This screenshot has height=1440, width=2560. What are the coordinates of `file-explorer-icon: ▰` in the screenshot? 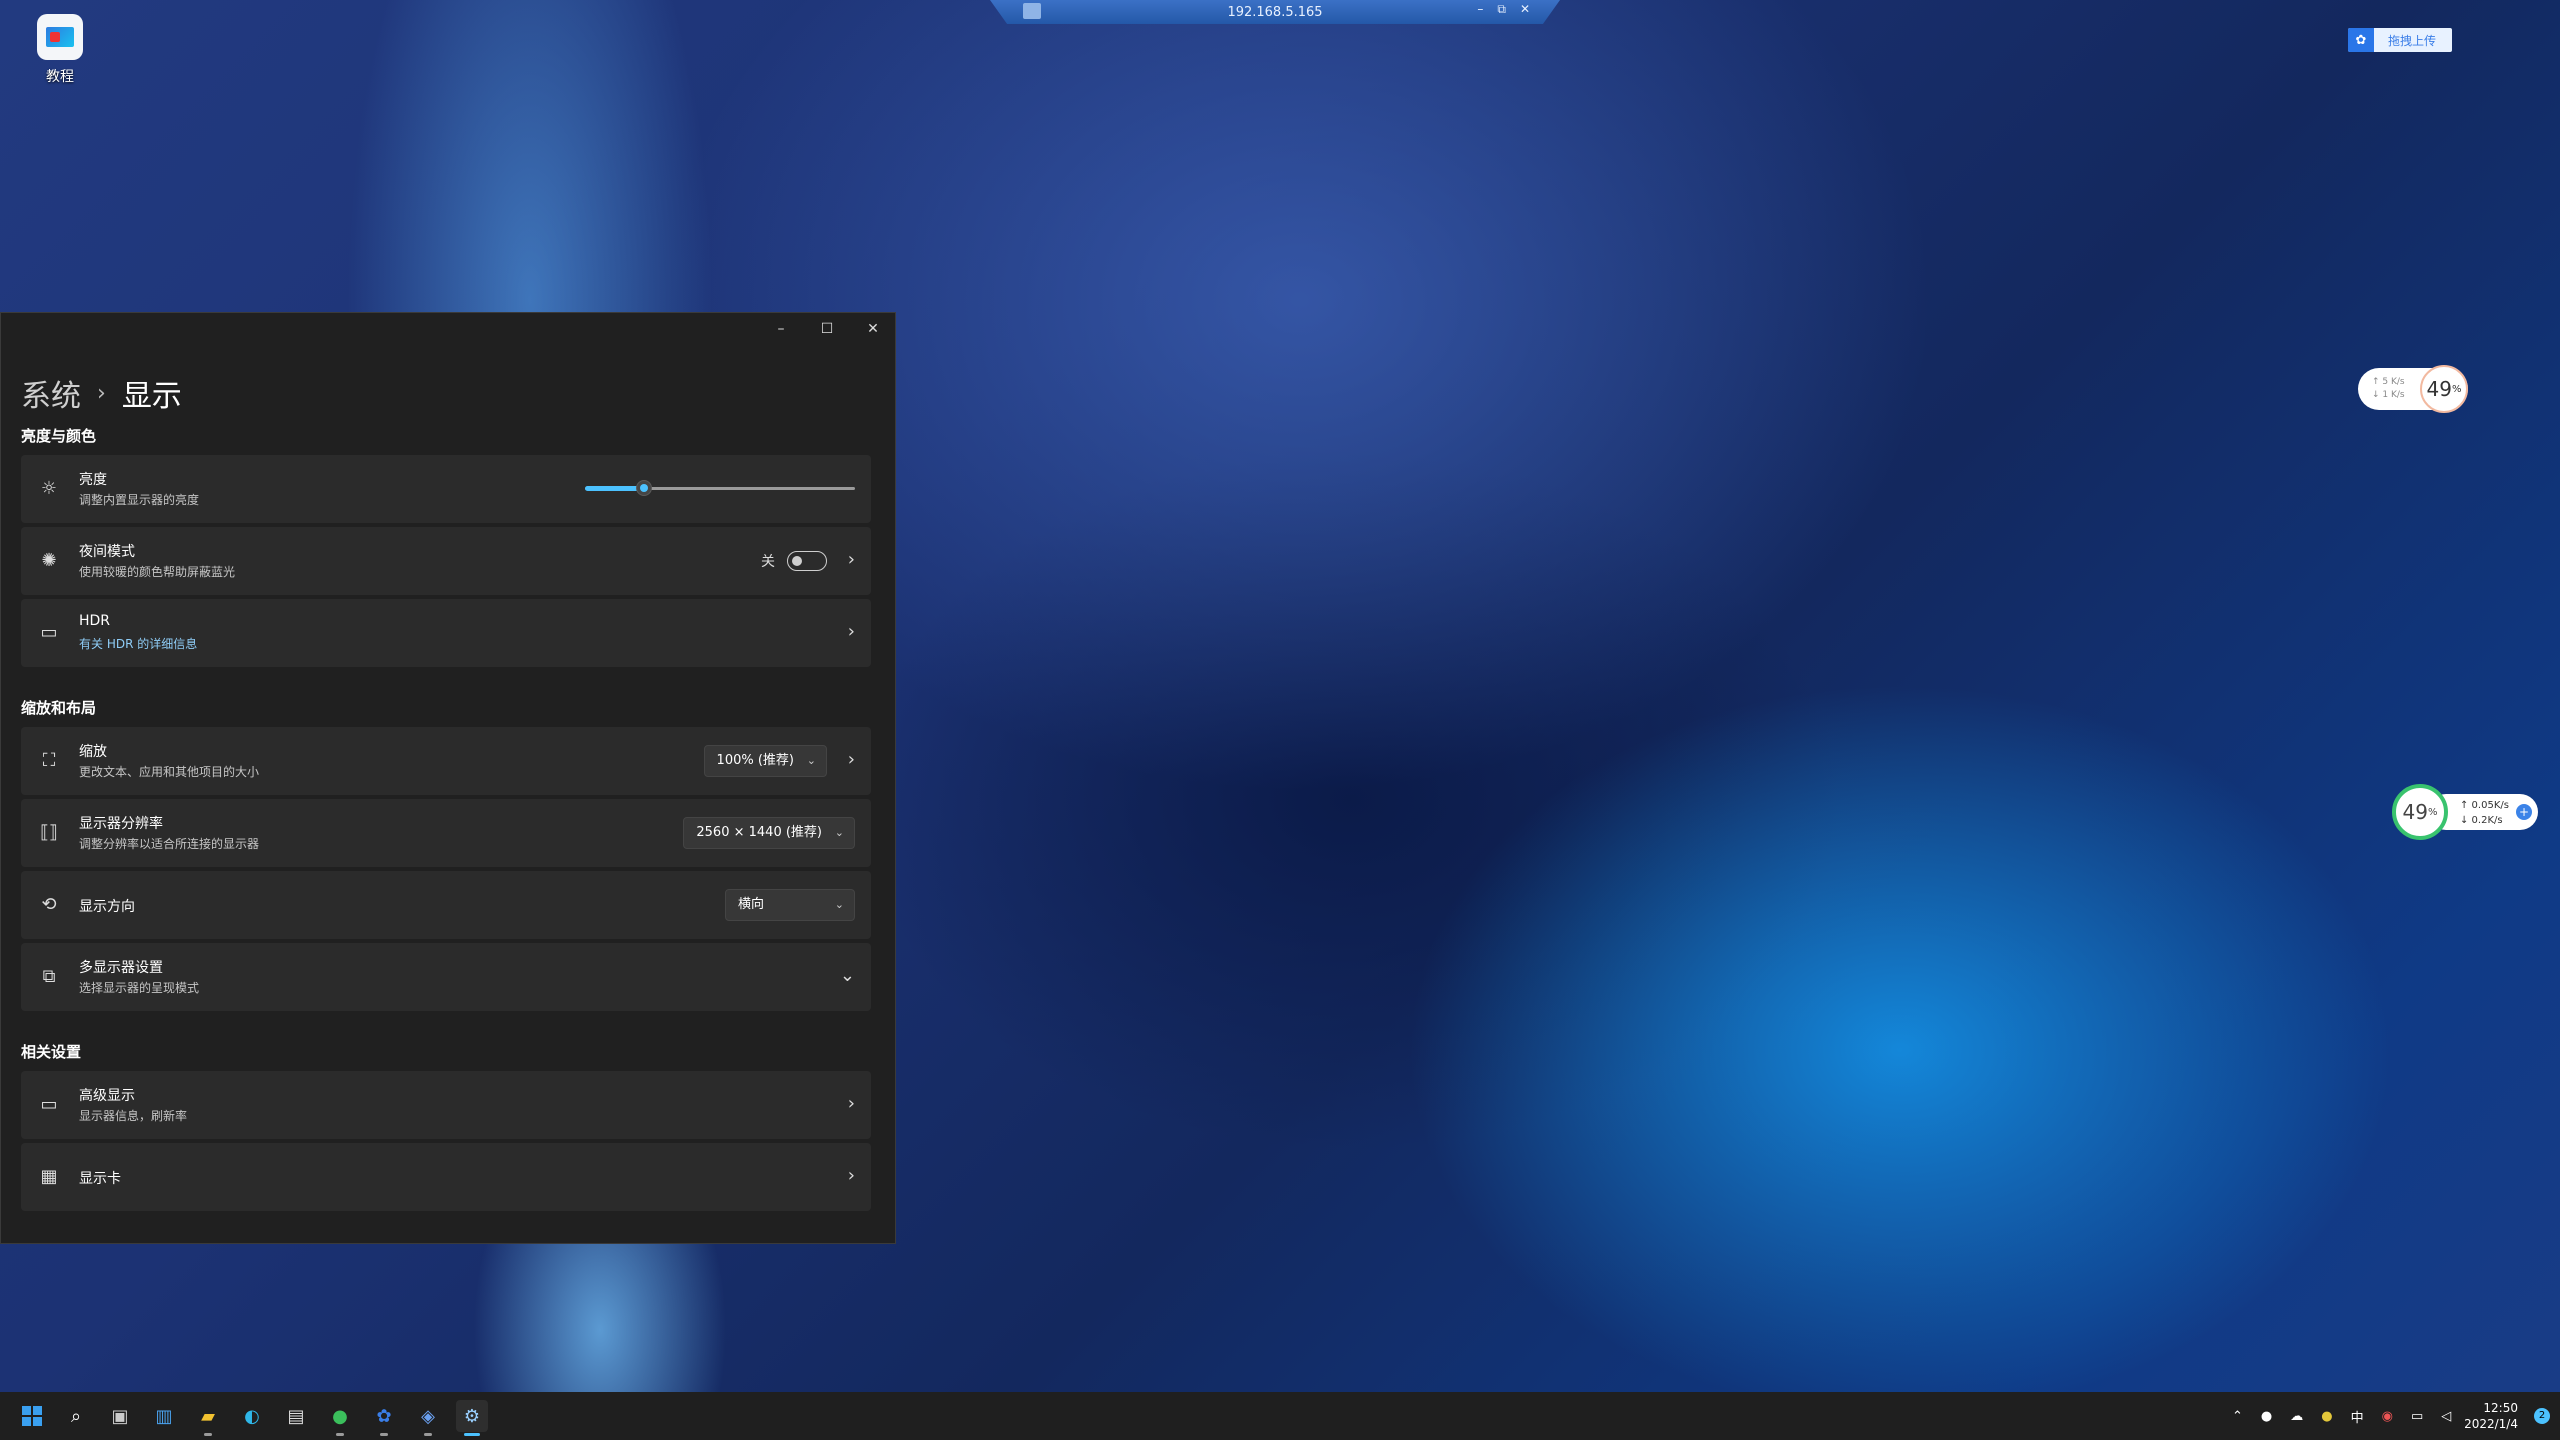 It's located at (208, 1418).